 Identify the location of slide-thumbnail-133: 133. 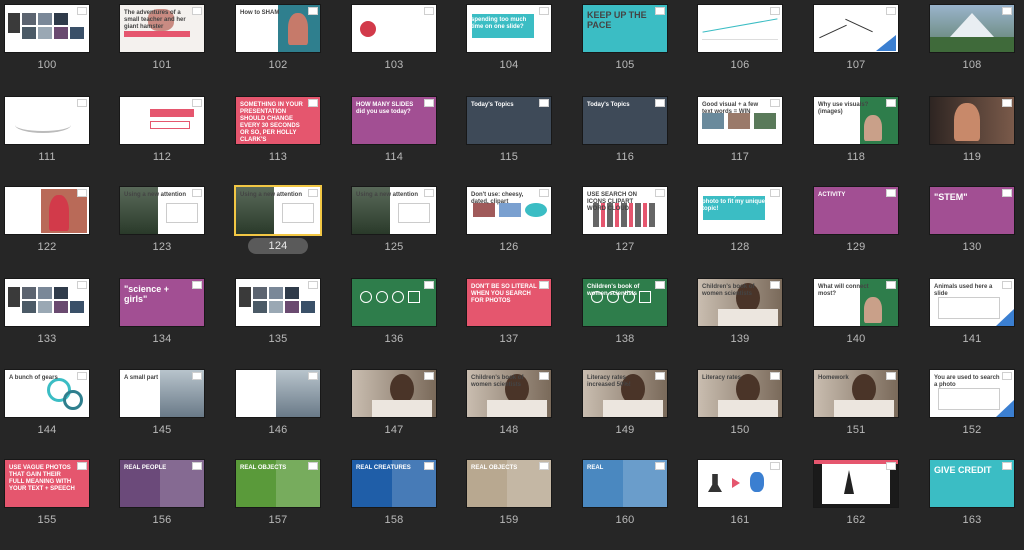
(63, 324).